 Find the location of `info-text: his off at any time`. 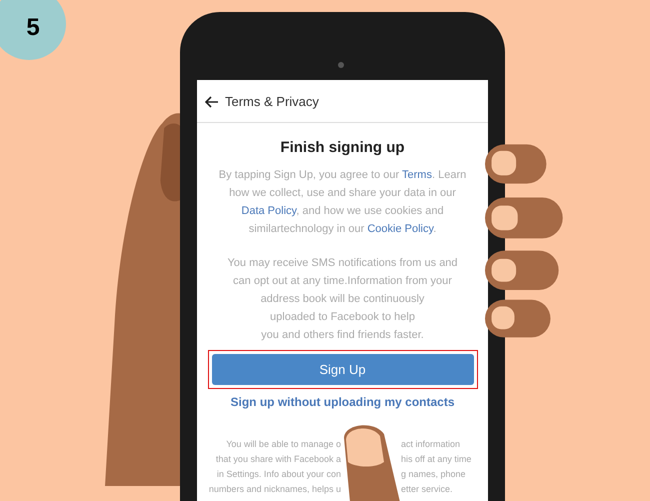

info-text: his off at any time is located at coordinates (436, 459).